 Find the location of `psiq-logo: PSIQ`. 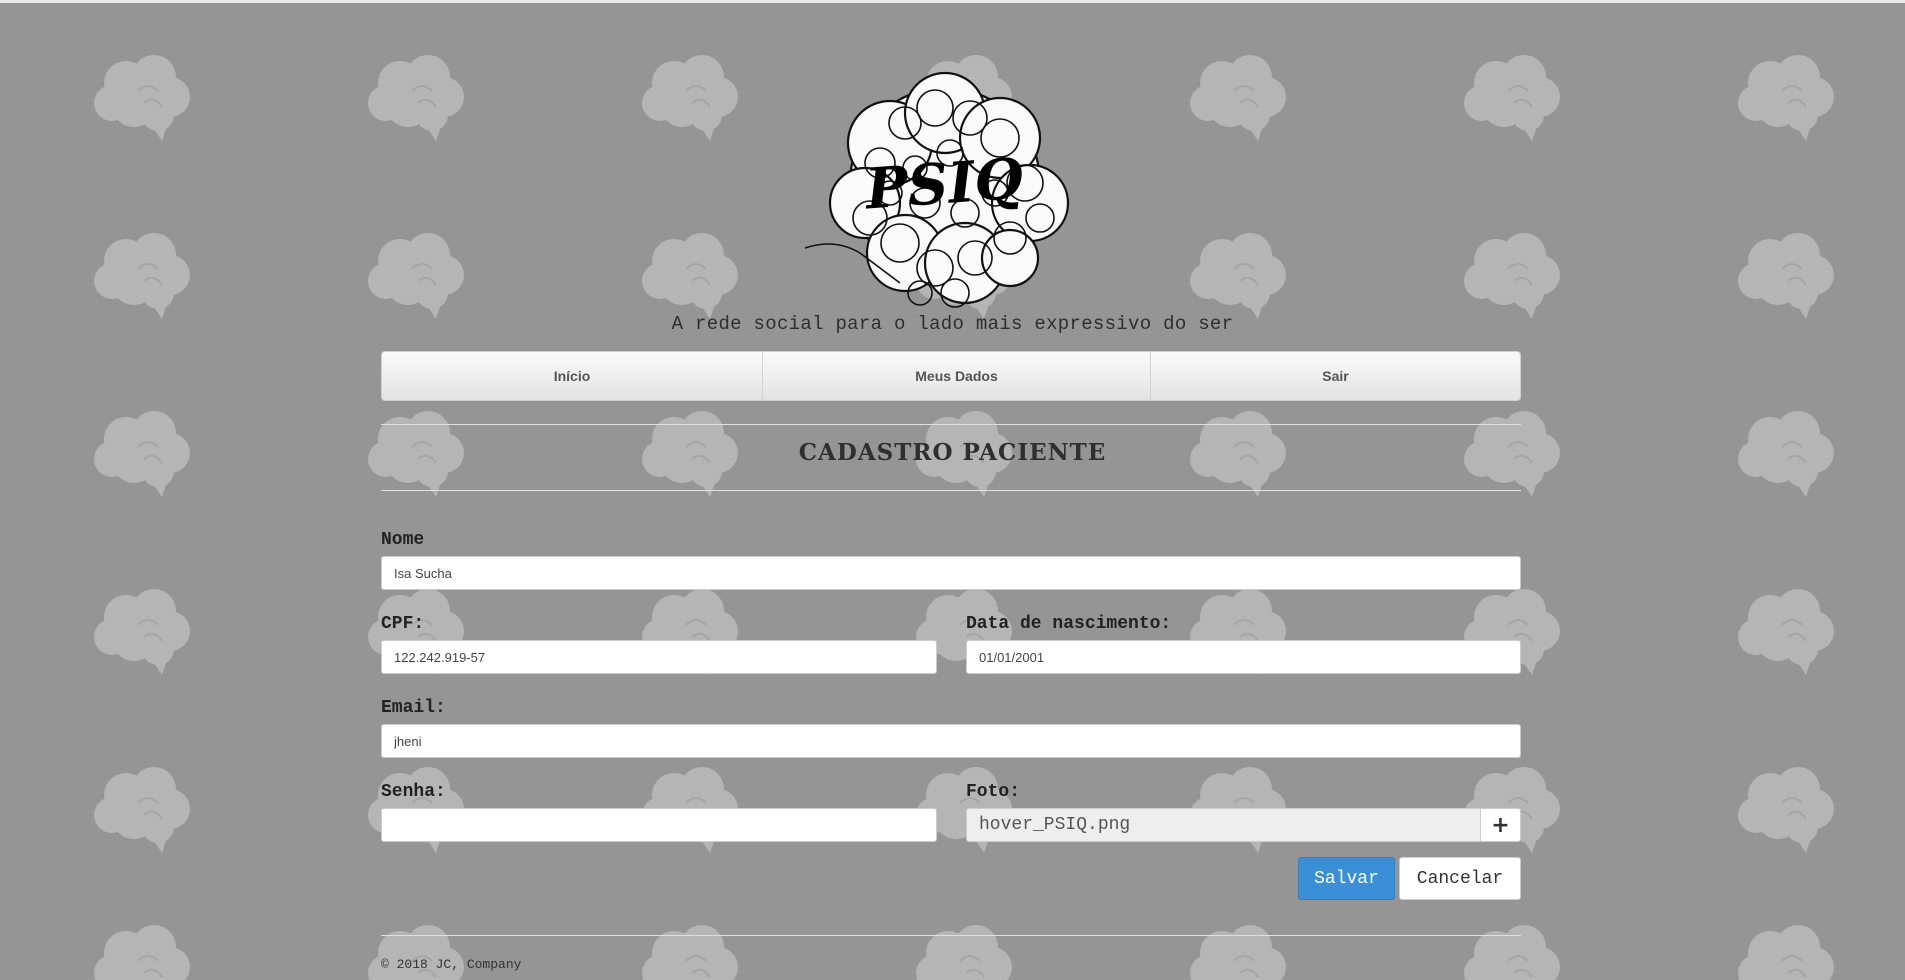

psiq-logo: PSIQ is located at coordinates (937, 189).